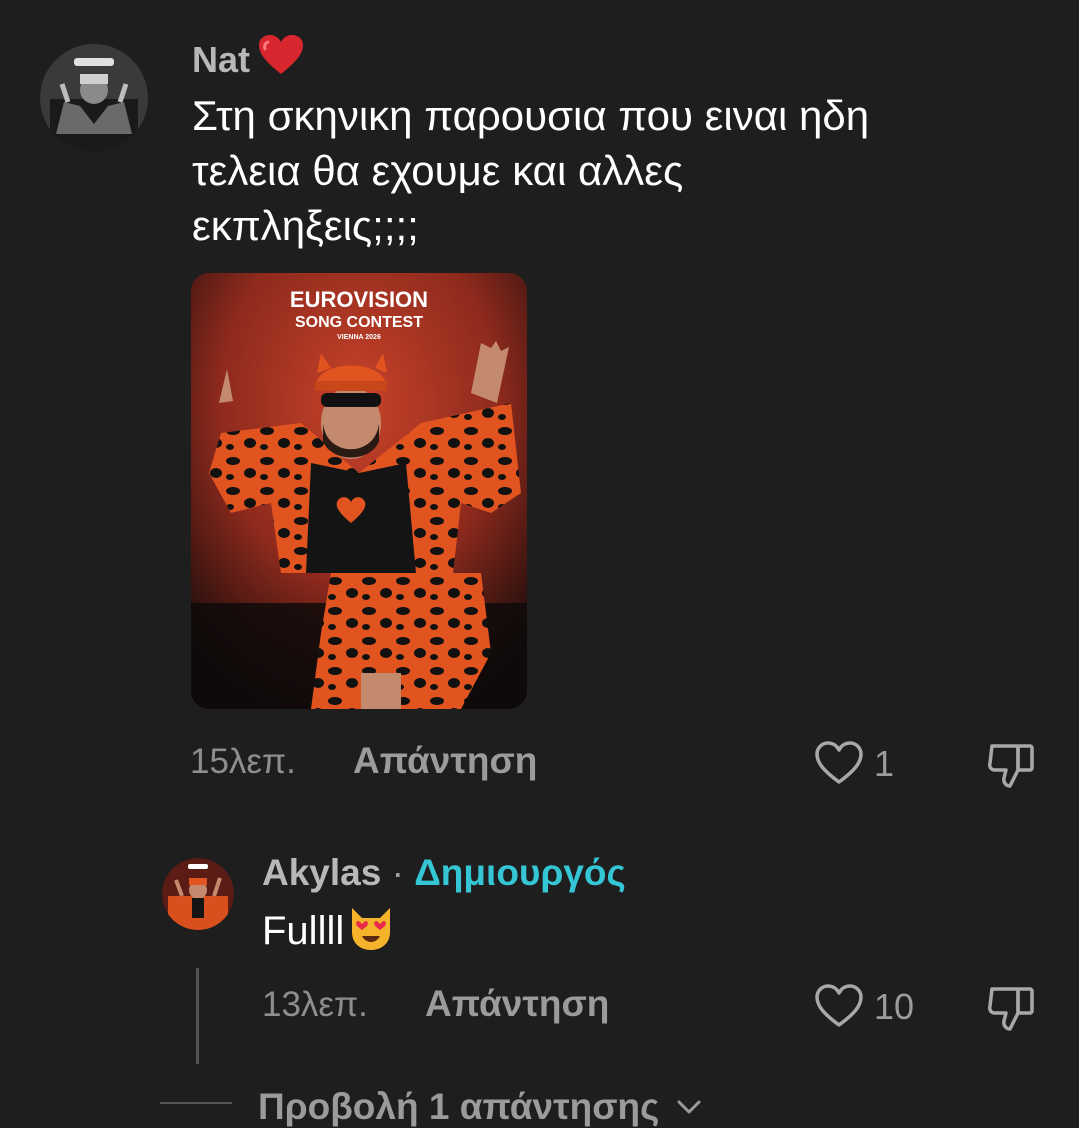 This screenshot has height=1128, width=1079. I want to click on comment-image: EUROVISION SONG CONTEST VIENNA 2026, so click(359, 491).